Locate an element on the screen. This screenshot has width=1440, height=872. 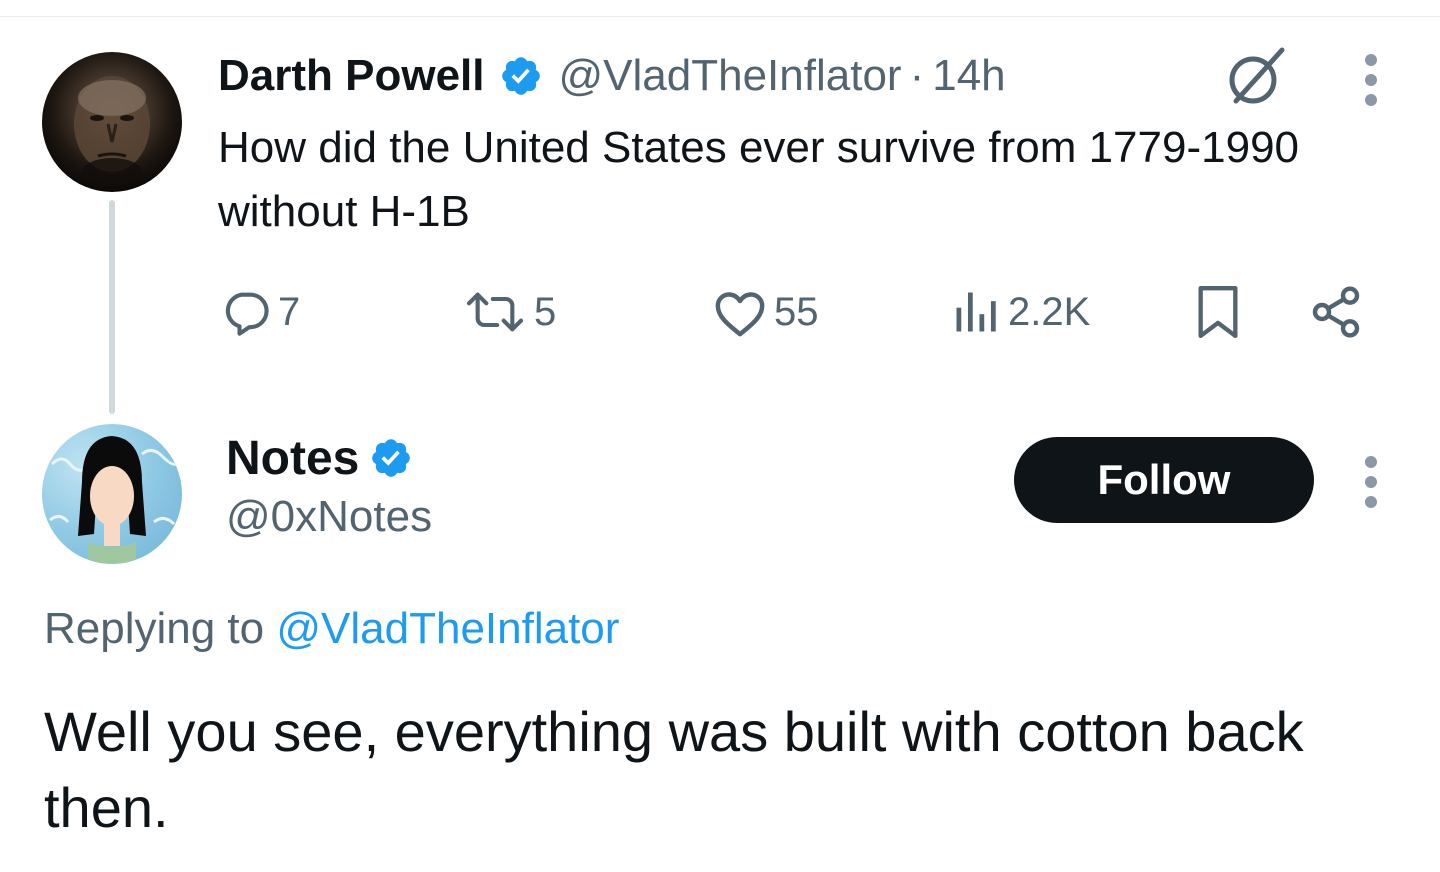
replying-to: Replying to @VladTheInflator is located at coordinates (331, 629).